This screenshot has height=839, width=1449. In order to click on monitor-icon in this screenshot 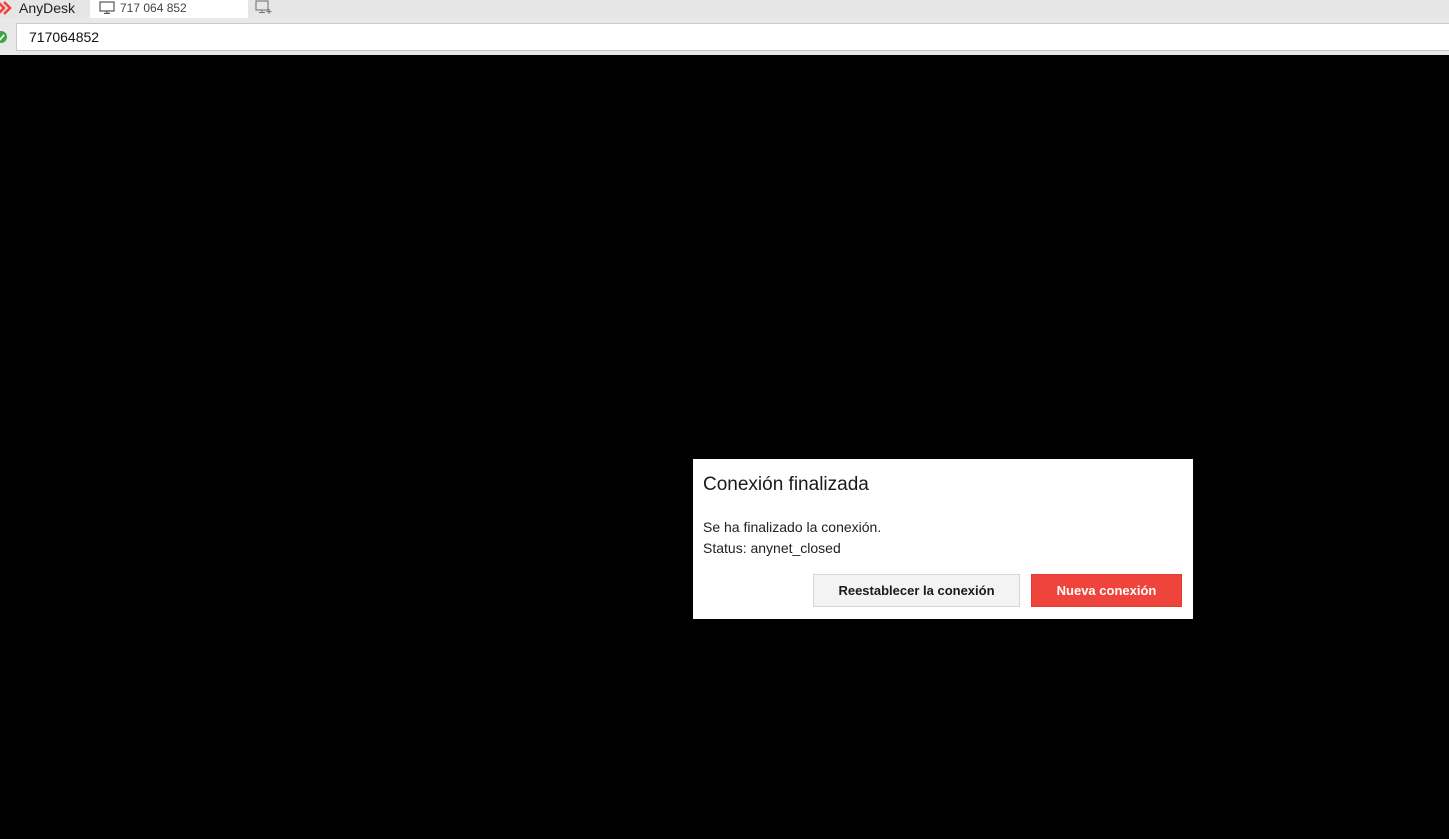, I will do `click(107, 7)`.